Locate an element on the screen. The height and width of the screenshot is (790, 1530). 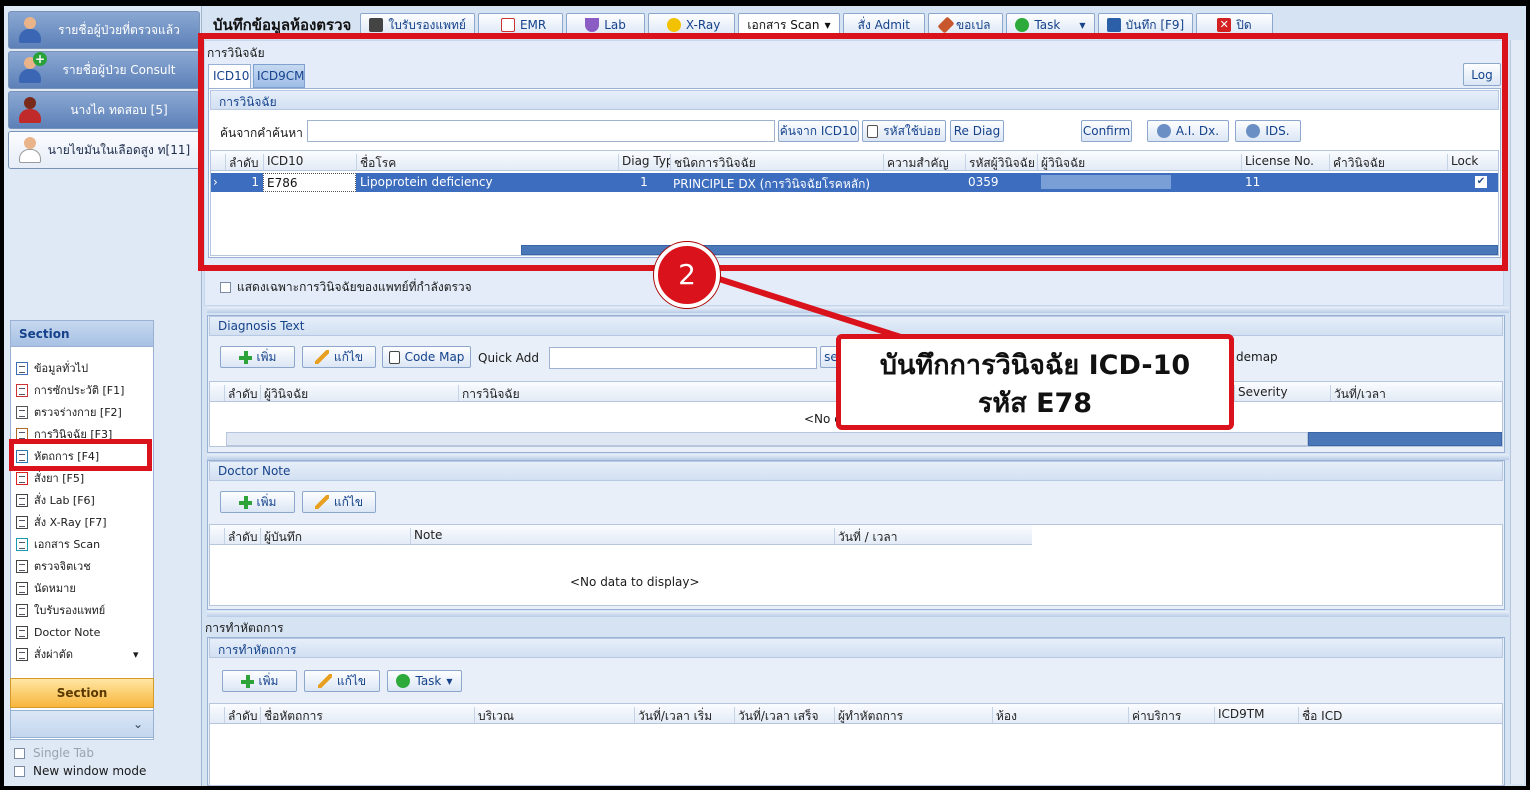
callout-line is located at coordinates (810, 308).